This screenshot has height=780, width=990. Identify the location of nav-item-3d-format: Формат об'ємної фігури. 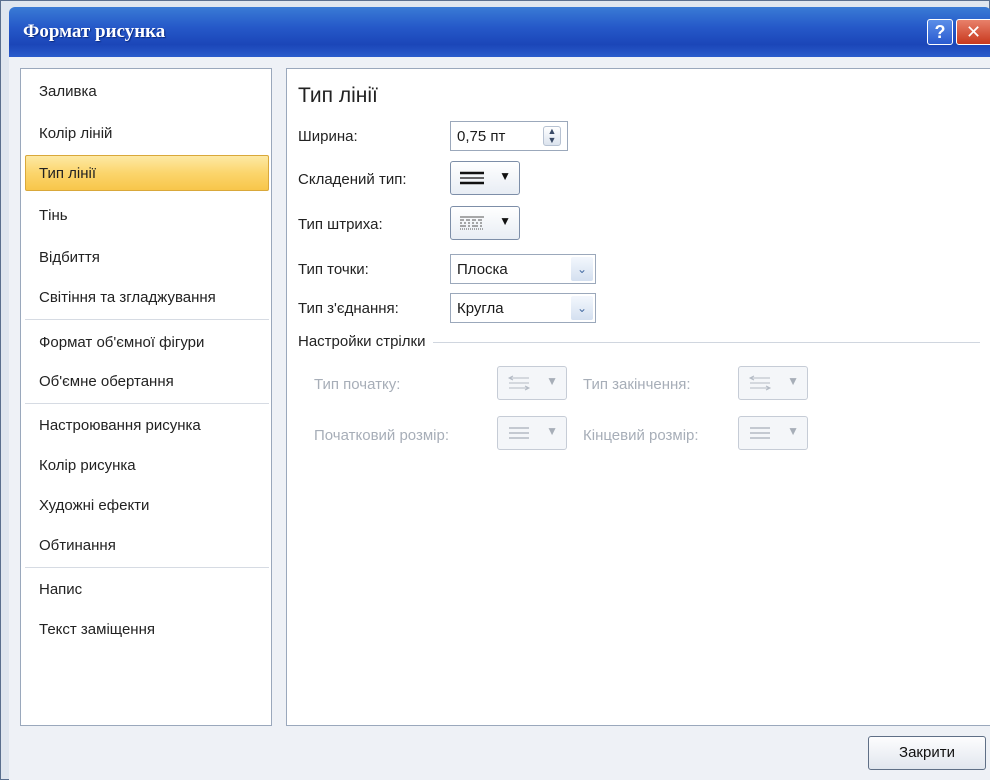
(147, 342).